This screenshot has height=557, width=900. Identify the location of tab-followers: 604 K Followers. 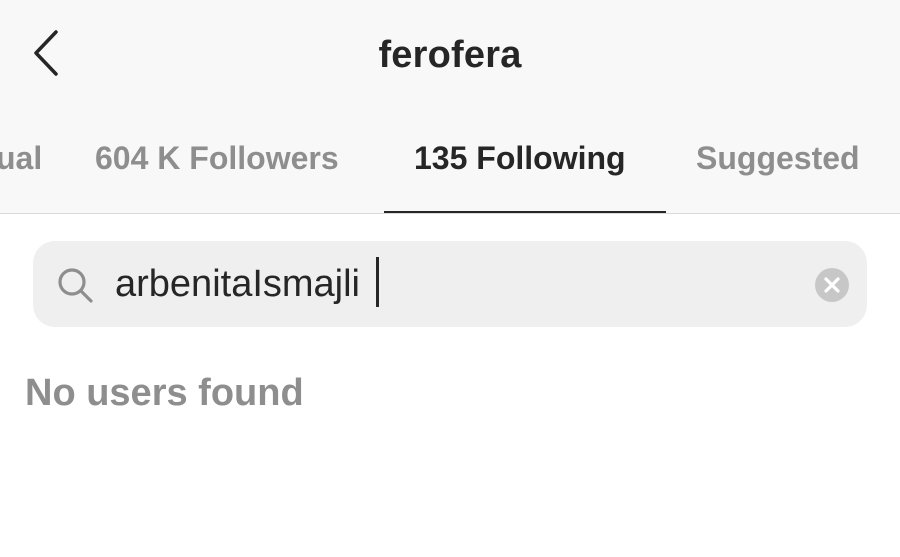
(217, 158).